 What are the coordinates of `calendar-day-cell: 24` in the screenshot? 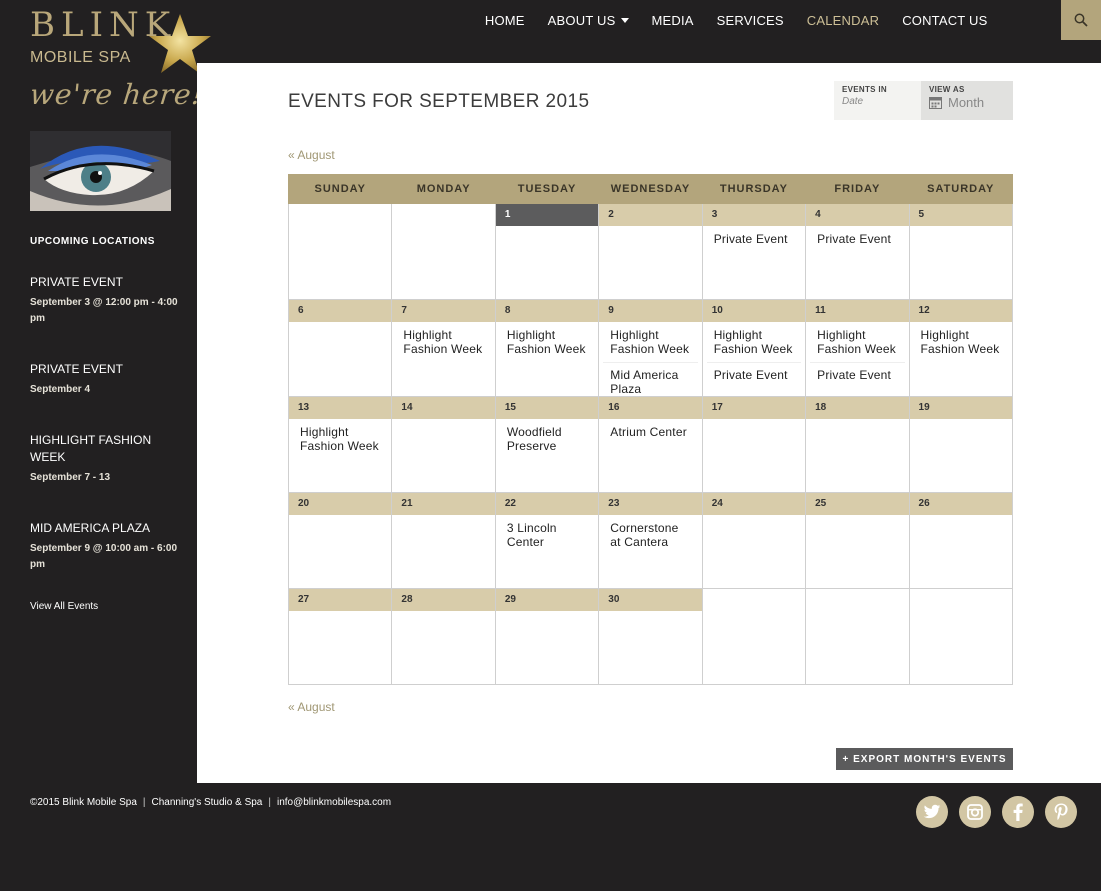 It's located at (754, 540).